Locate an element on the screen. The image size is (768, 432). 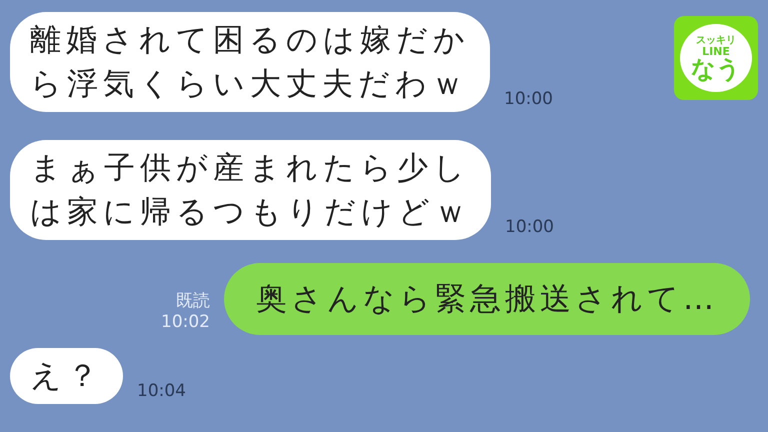
message-bubble: え？ is located at coordinates (66, 376).